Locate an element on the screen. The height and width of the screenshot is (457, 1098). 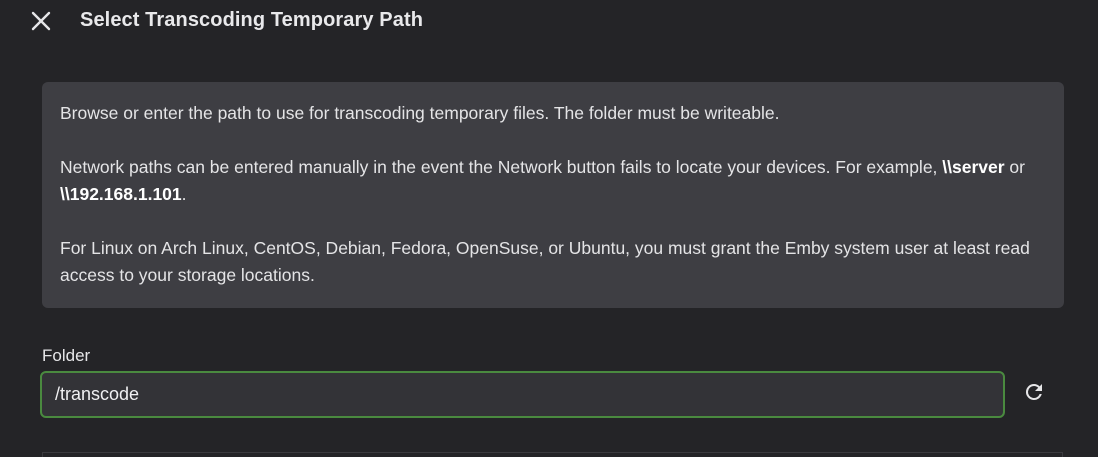
close-button is located at coordinates (41, 21).